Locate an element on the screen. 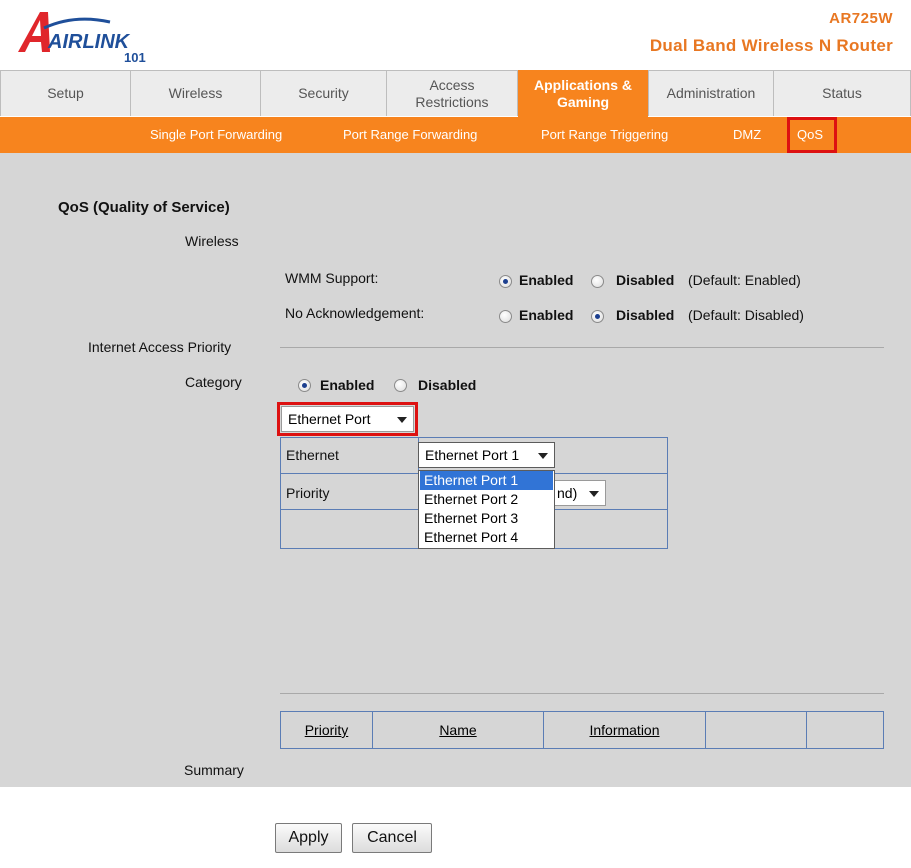  no-ack-enabled-label: Enabled is located at coordinates (546, 315).